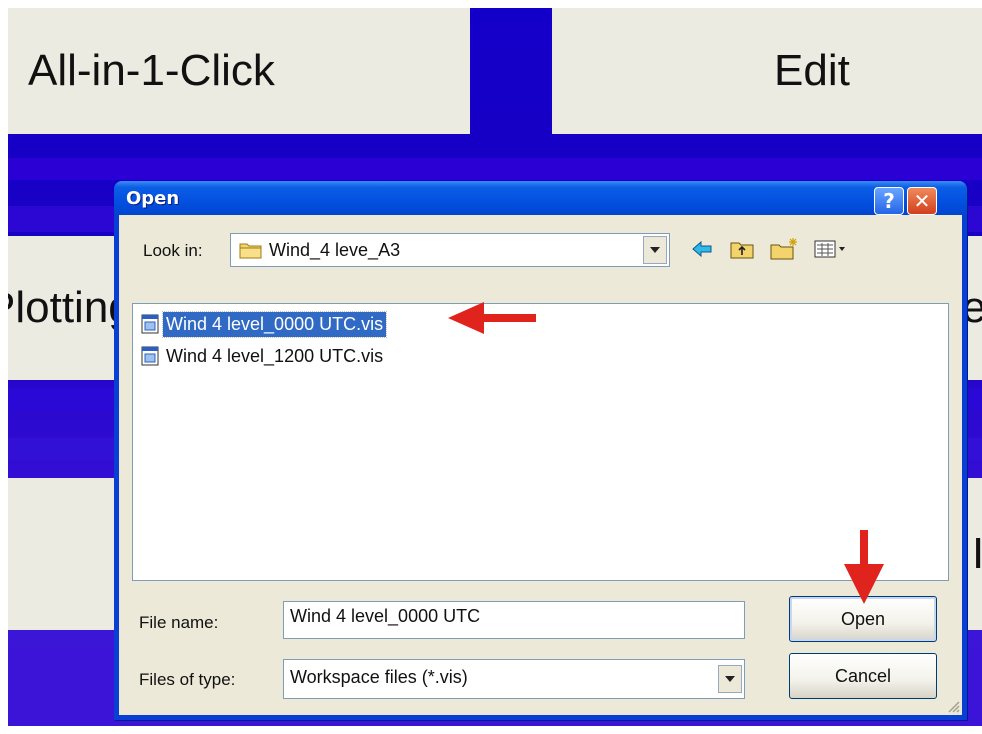  I want to click on dialog-title: Open, so click(153, 198).